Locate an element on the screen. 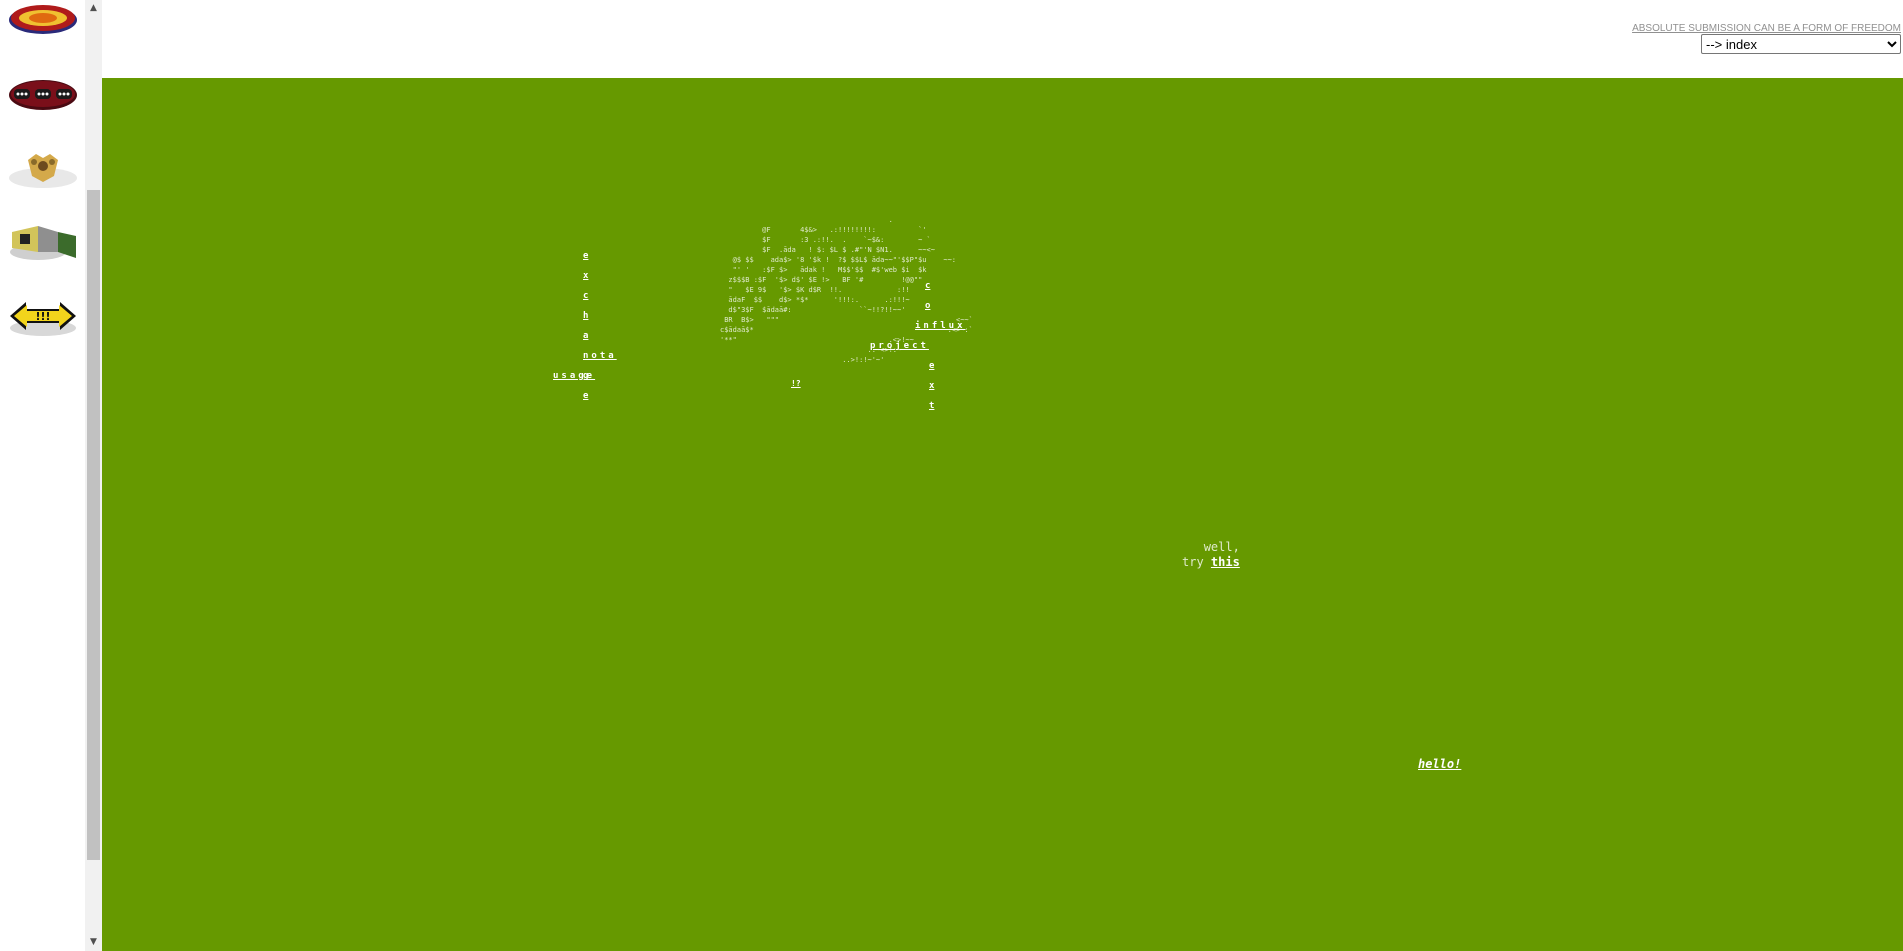  room-button is located at coordinates (43, 242).